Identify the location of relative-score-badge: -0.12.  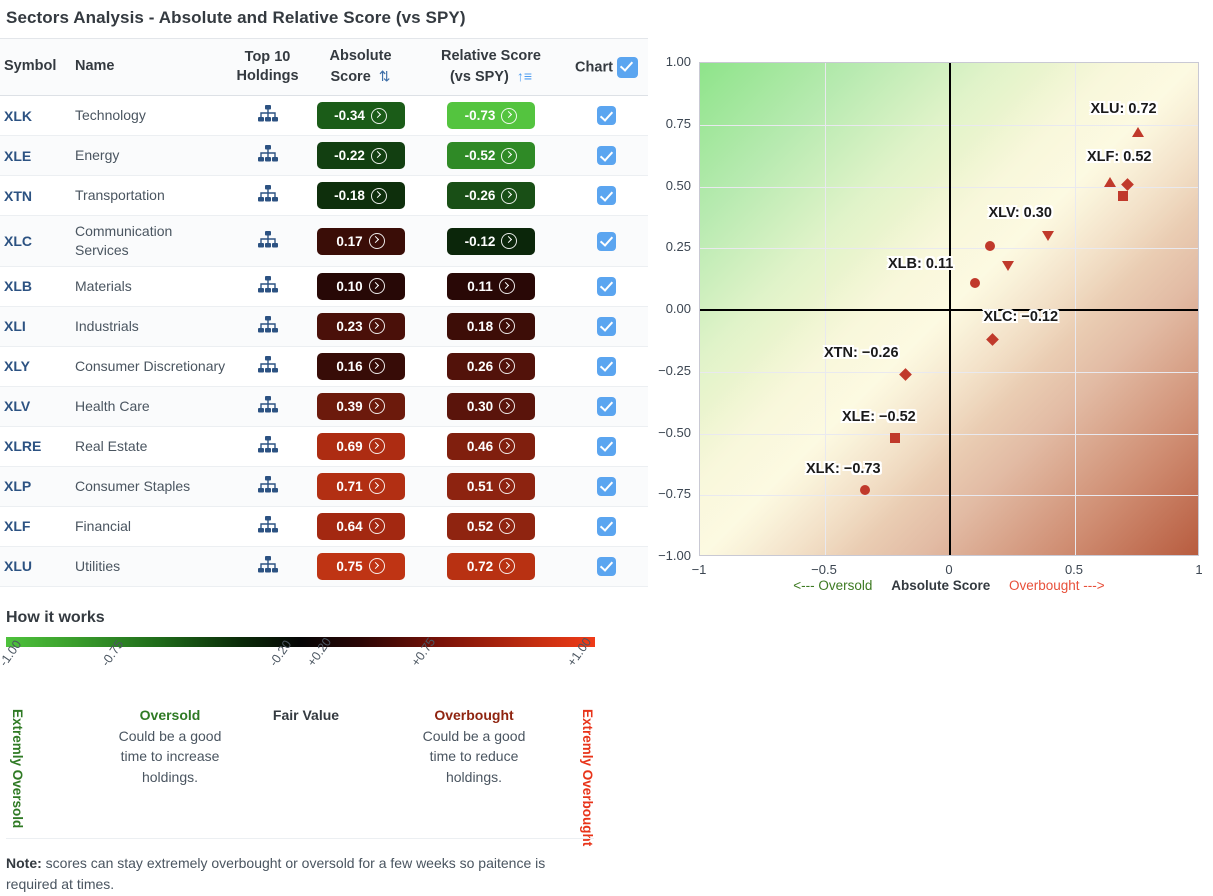
(491, 241).